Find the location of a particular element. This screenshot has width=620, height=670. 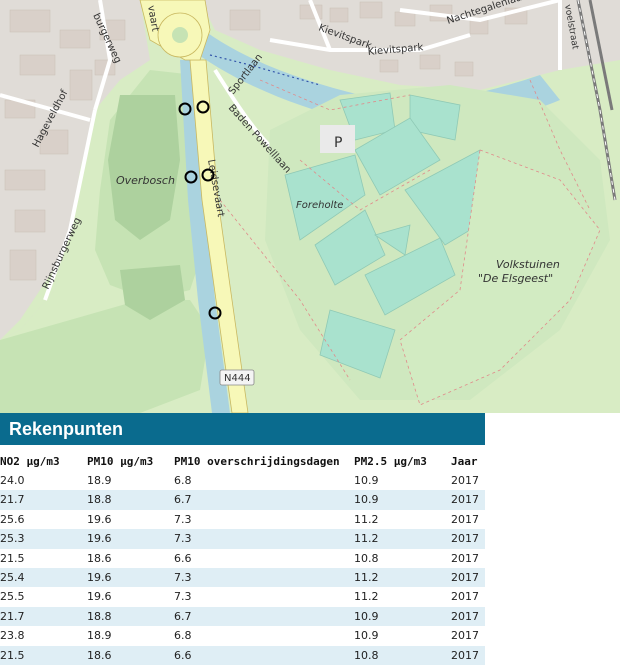

column-header-no2: NO2 µg/m3 is located at coordinates (30, 461).